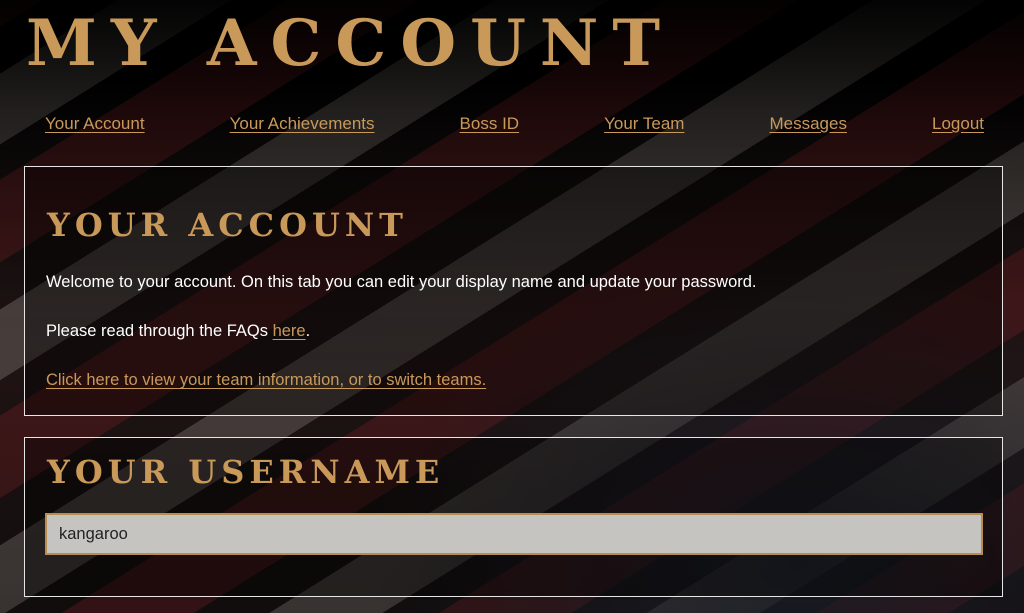 The width and height of the screenshot is (1024, 613). Describe the element at coordinates (289, 331) in the screenshot. I see `faq-link: here` at that location.